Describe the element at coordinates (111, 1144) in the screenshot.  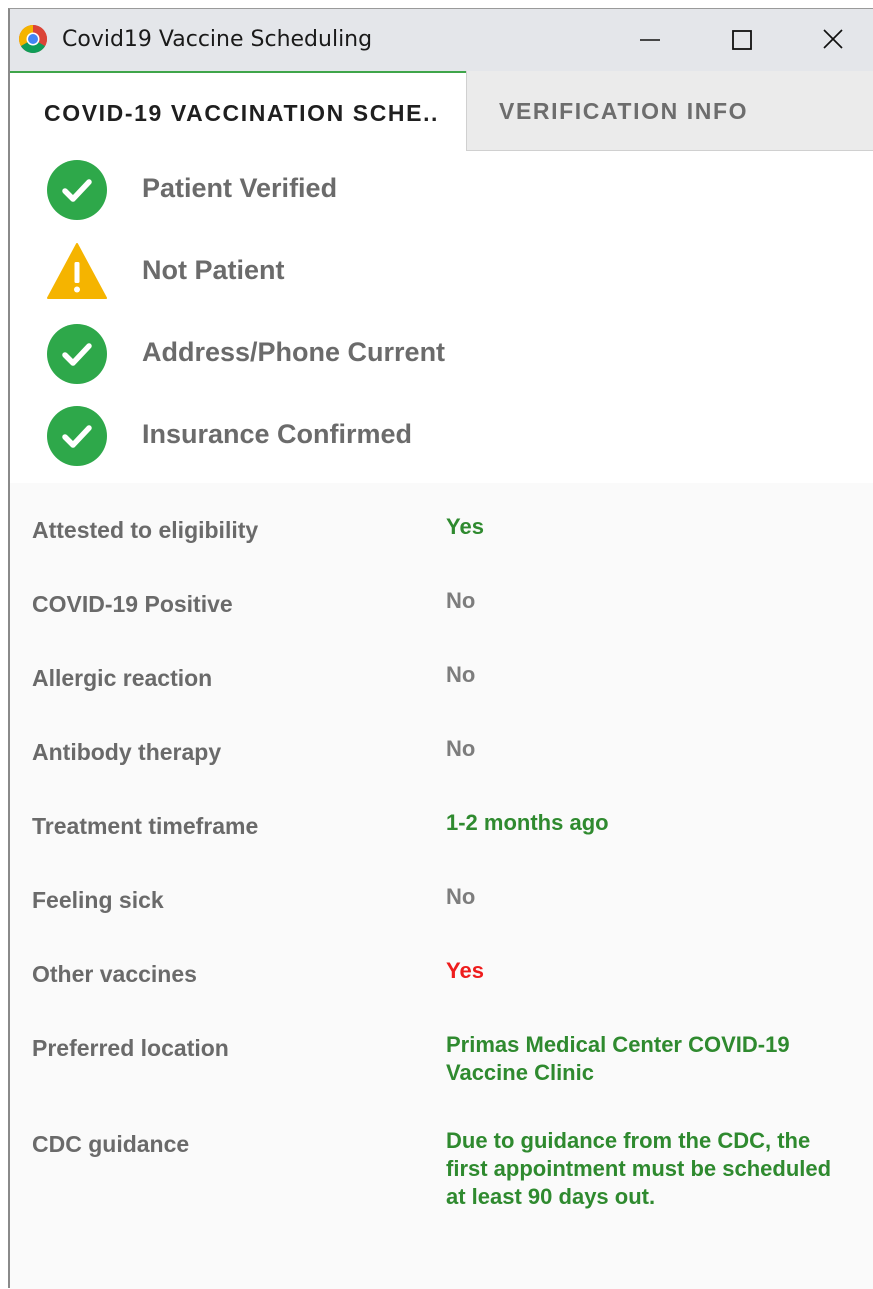
I see `detail-label: CDC guidance` at that location.